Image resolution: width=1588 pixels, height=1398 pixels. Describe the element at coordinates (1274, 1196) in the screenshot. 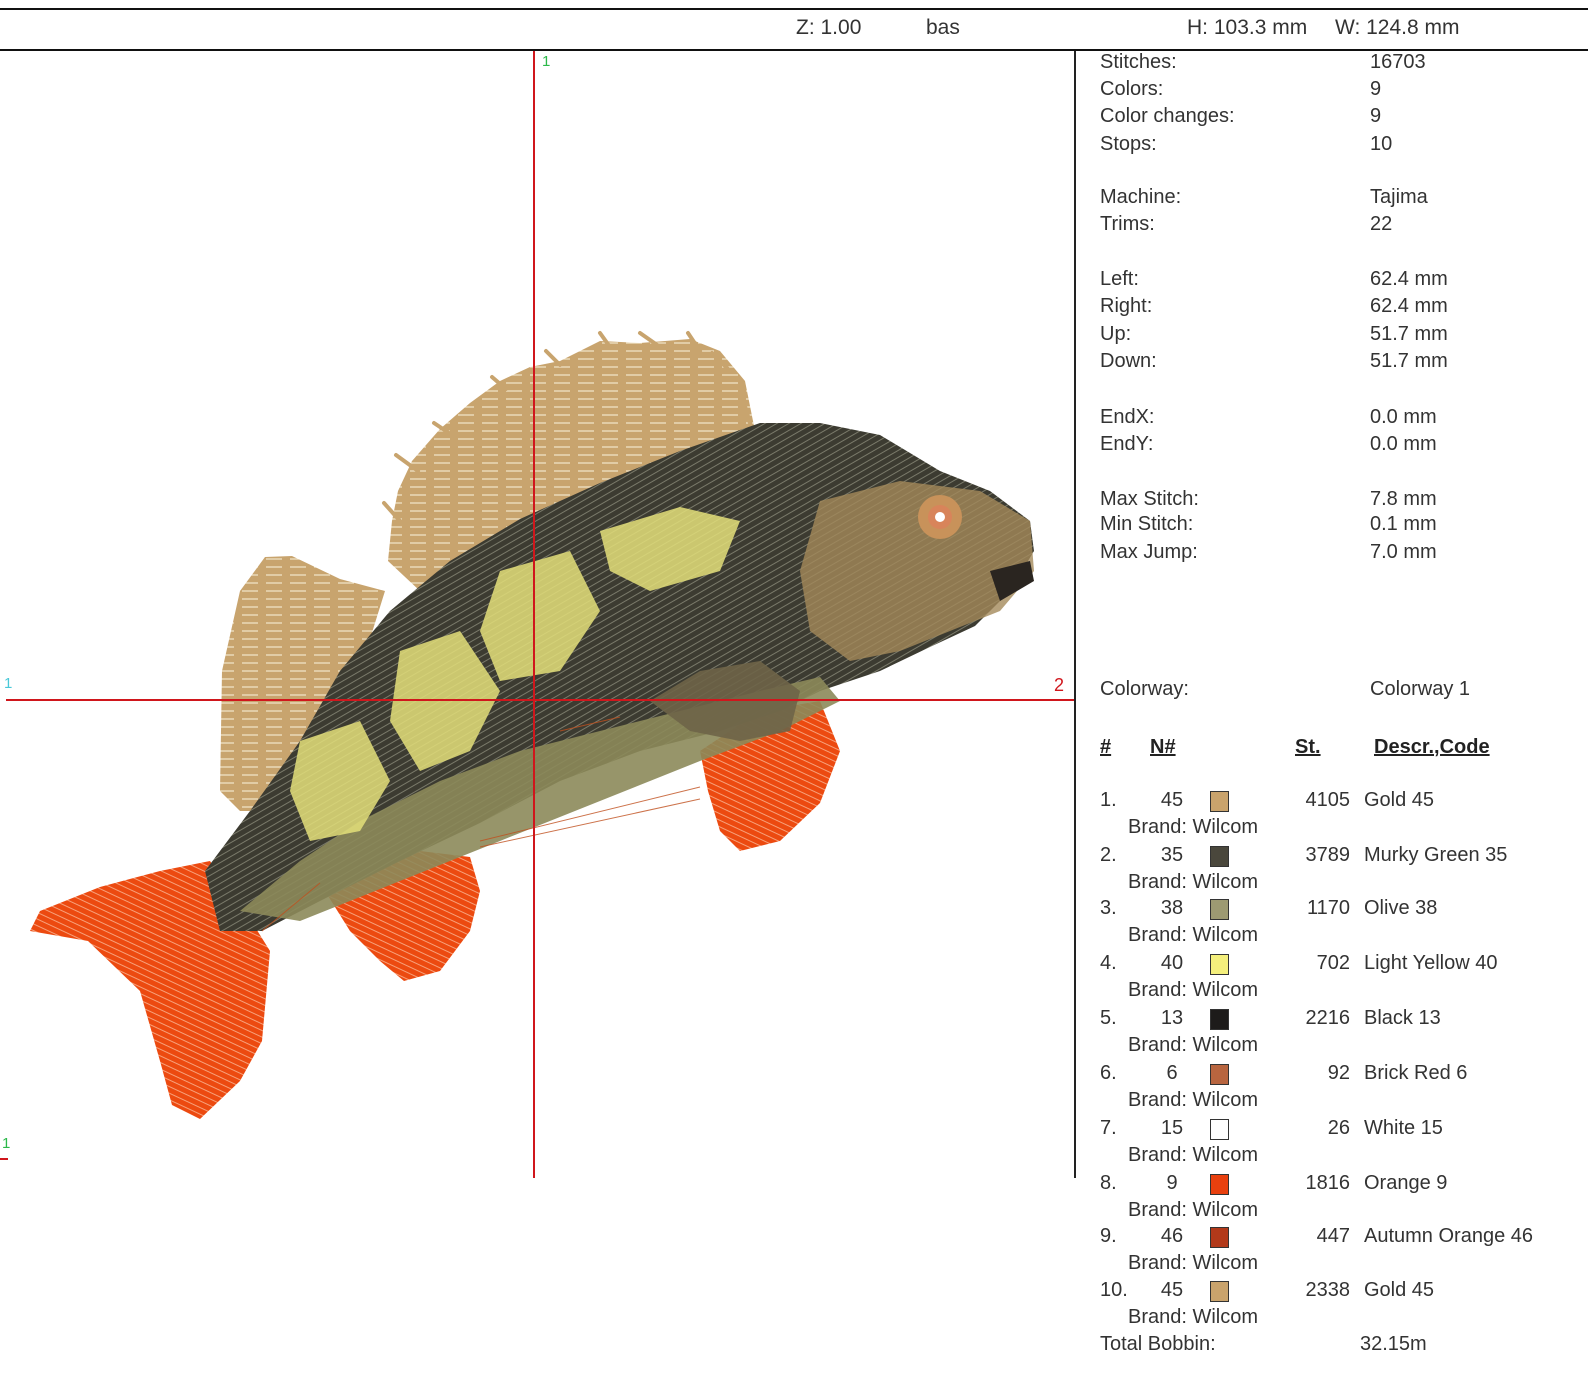

I see `color-row: 8. 9 1816 Orange 9 Brand: Wilcom` at that location.